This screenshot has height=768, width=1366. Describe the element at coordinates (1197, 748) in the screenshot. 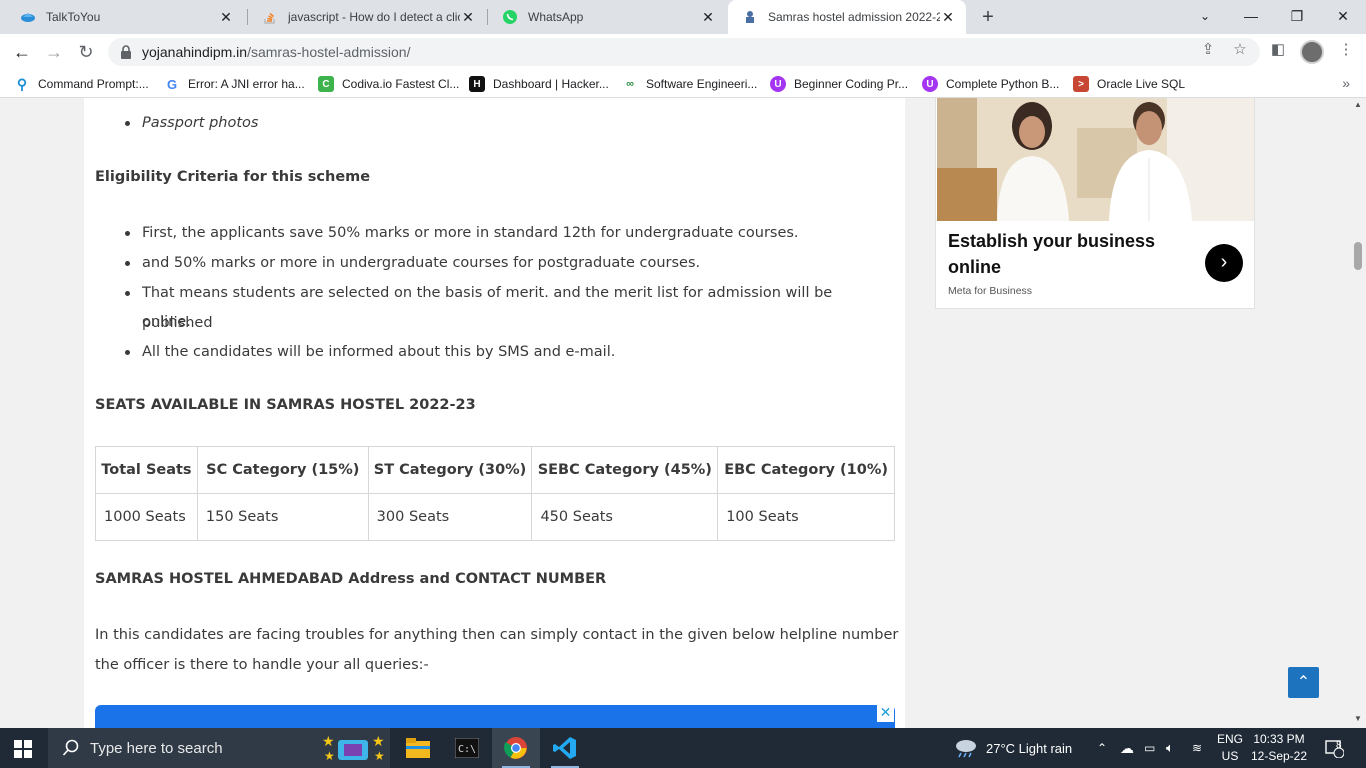

I see `wifi-icon: ≋` at that location.